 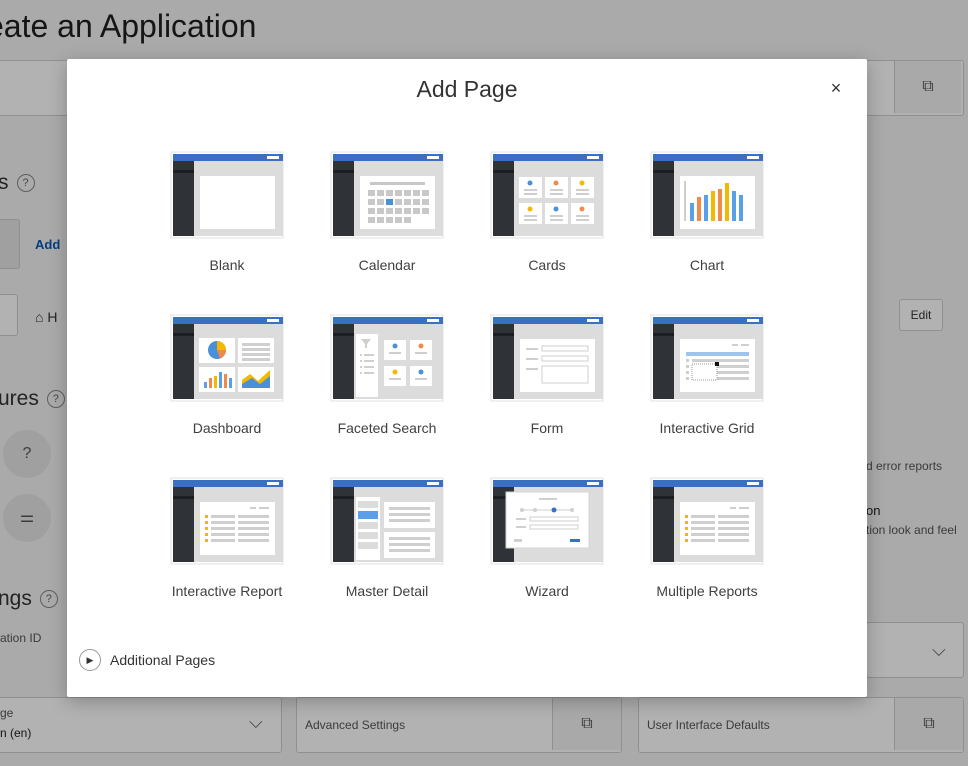 I want to click on tile-label: Cards, so click(x=547, y=265).